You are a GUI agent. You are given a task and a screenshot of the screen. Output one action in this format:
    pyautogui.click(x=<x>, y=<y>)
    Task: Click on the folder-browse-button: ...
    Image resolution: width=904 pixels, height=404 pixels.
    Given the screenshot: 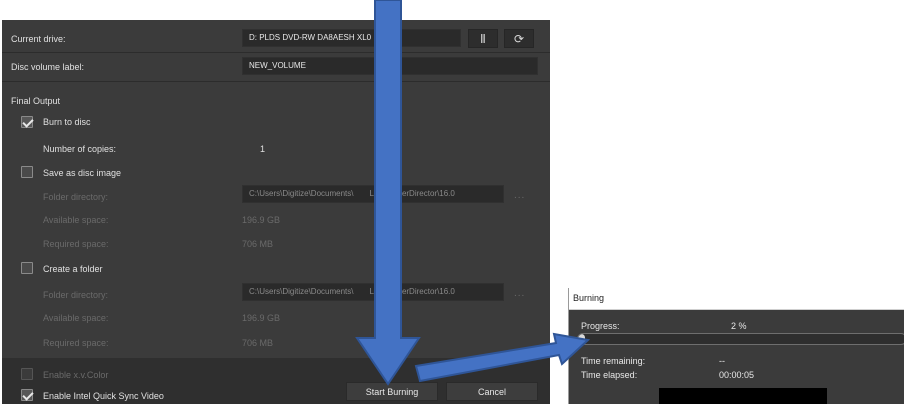 What is the action you would take?
    pyautogui.click(x=519, y=293)
    